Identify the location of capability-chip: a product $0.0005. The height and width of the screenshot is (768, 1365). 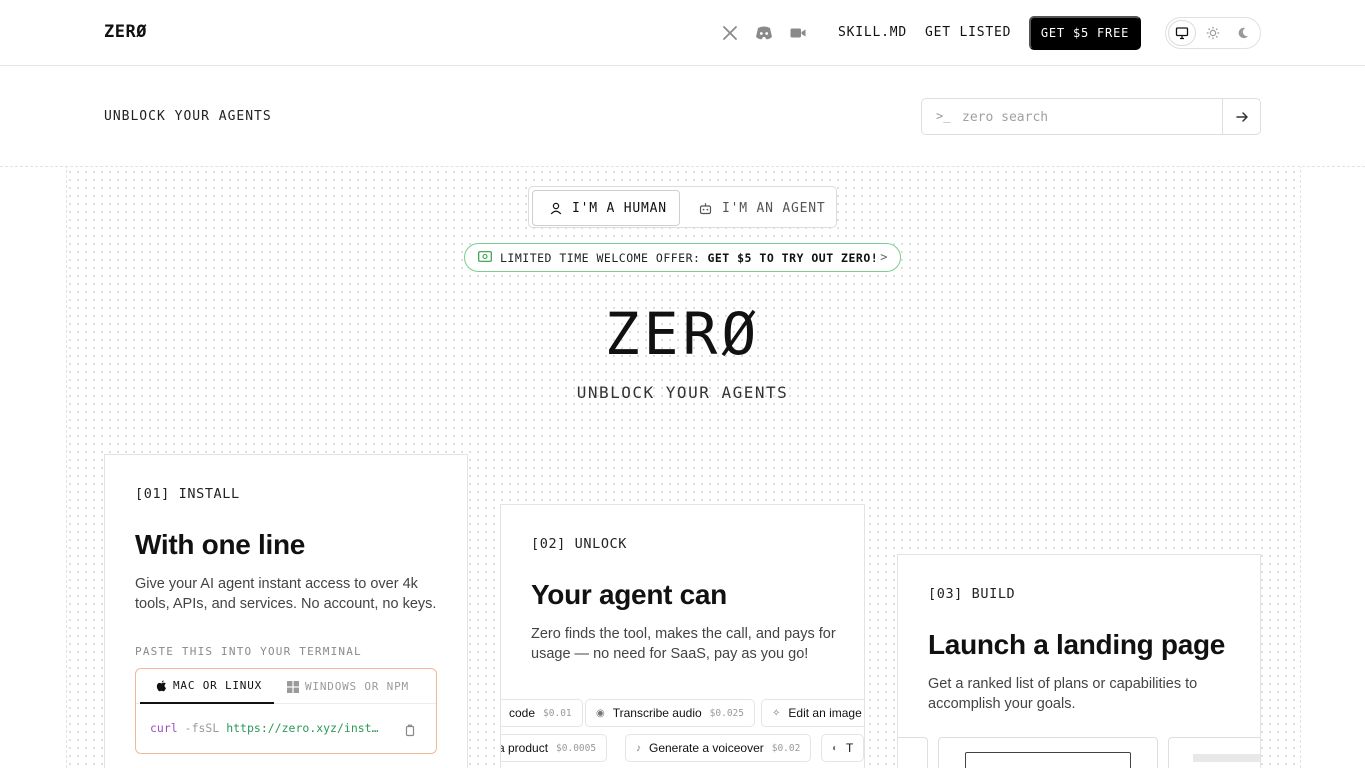
(554, 748).